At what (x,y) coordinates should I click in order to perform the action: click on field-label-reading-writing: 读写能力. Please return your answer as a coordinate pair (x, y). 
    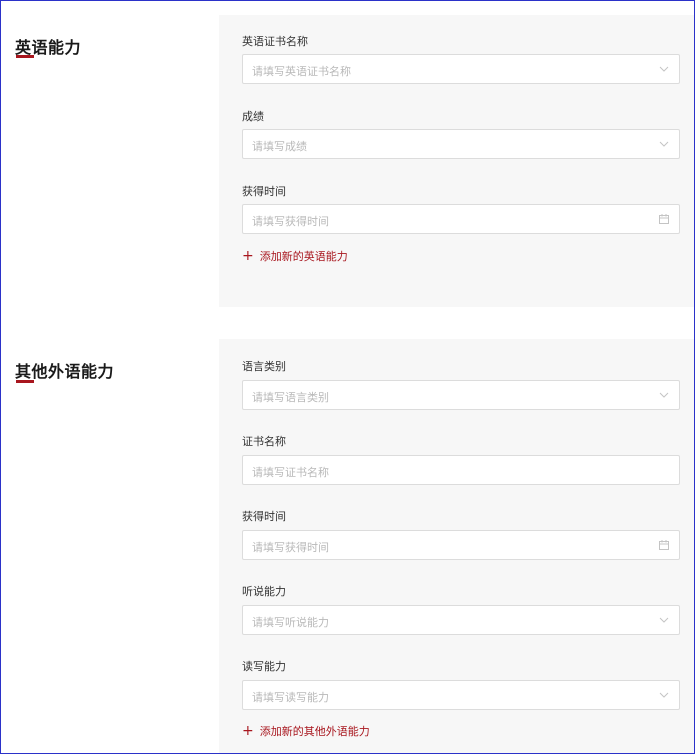
    Looking at the image, I should click on (264, 666).